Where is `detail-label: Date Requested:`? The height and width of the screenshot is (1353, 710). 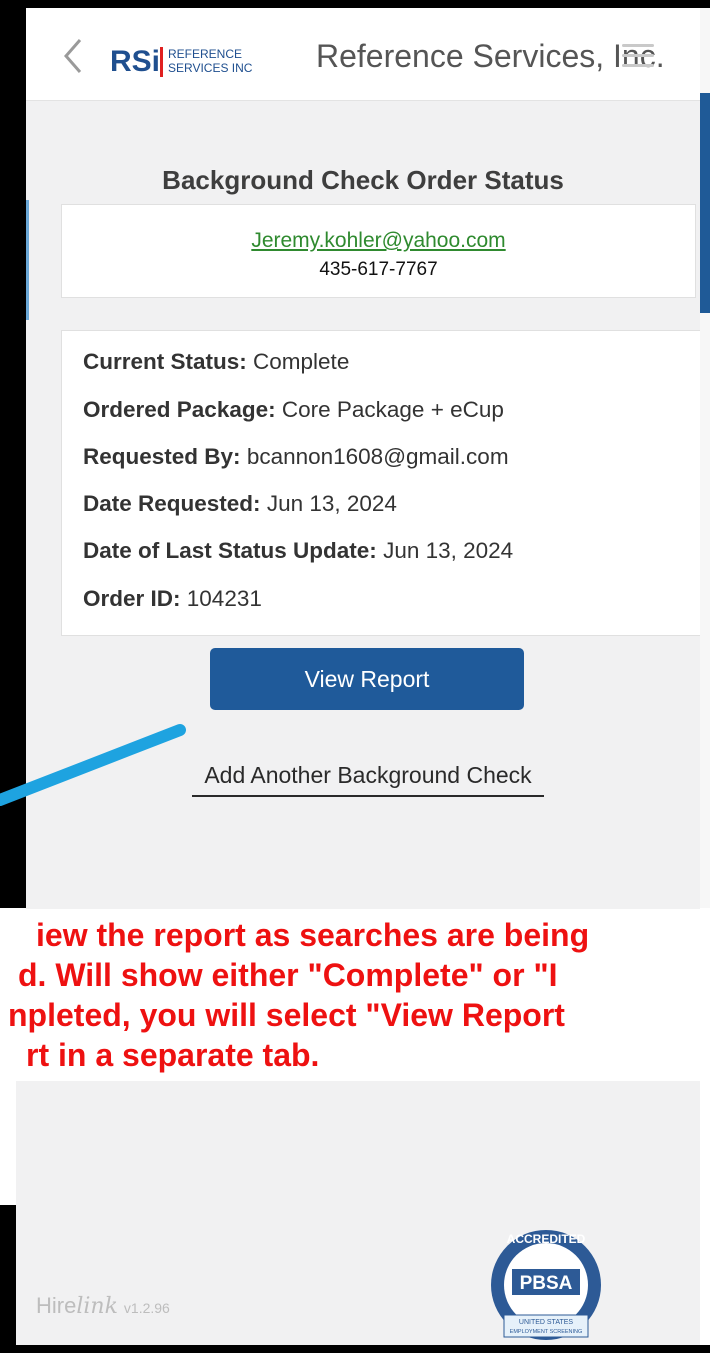 detail-label: Date Requested: is located at coordinates (172, 503).